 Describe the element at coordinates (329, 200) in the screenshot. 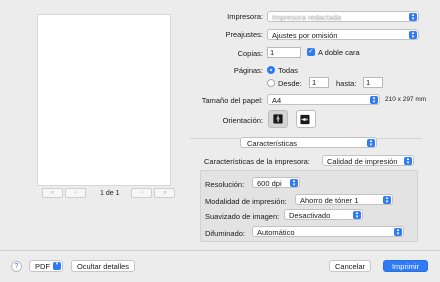

I see `print-mode-value: Ahorro de tóner 1` at that location.